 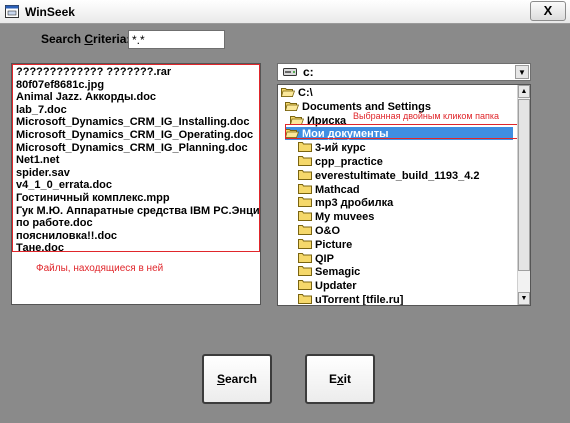 I want to click on tree-item-label: 3-ий курс, so click(x=340, y=148).